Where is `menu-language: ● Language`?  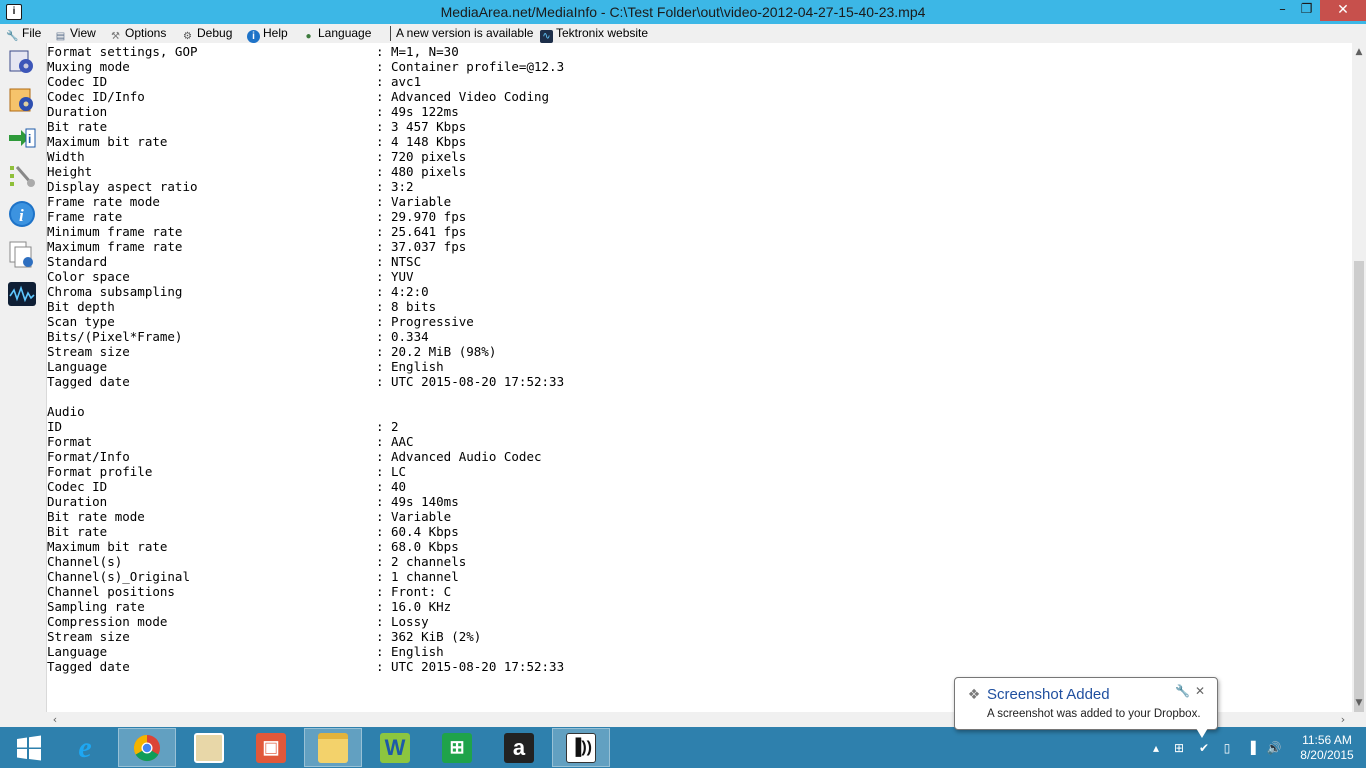 menu-language: ● Language is located at coordinates (336, 33).